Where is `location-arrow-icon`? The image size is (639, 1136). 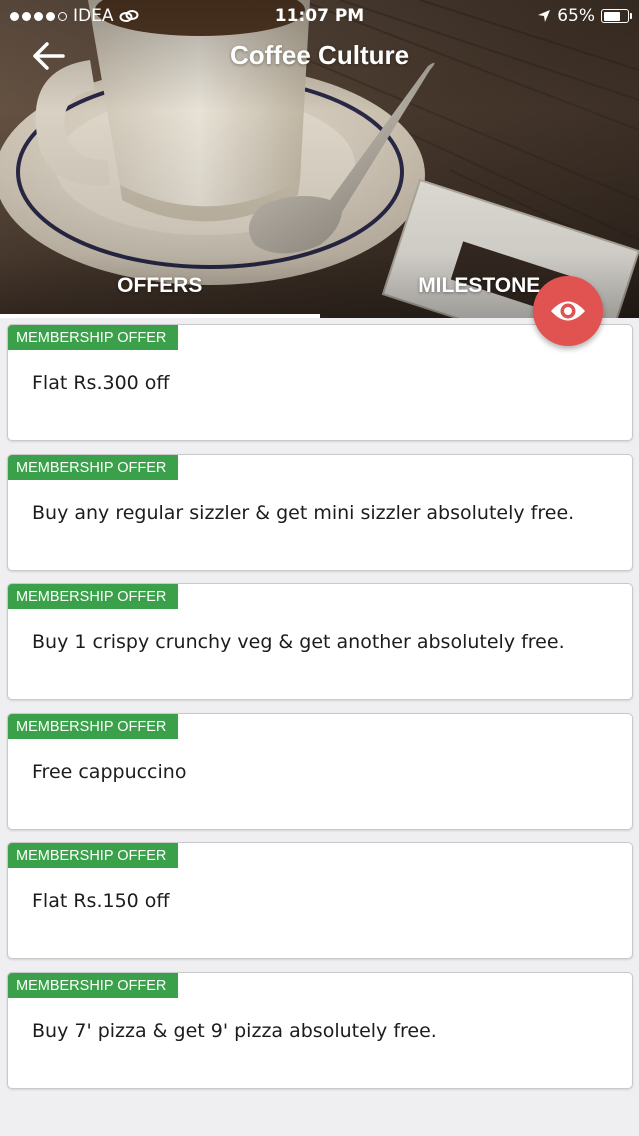
location-arrow-icon is located at coordinates (544, 16).